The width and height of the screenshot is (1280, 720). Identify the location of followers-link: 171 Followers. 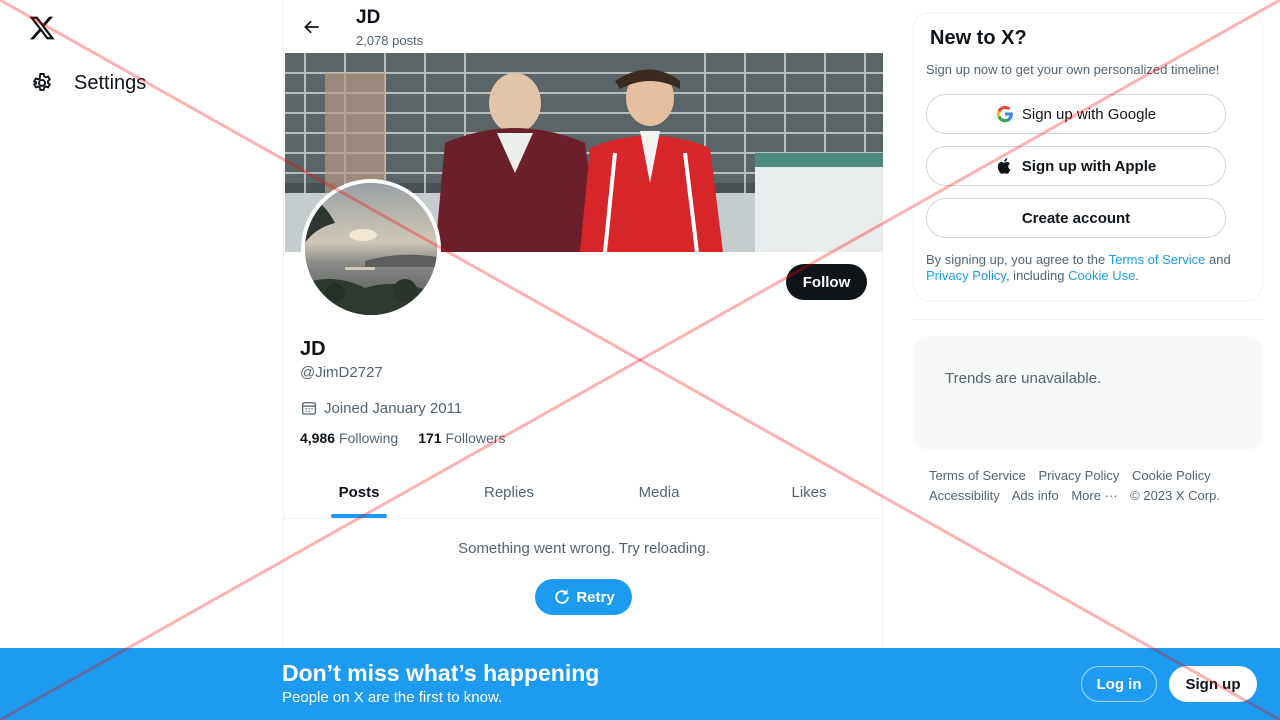
(461, 438).